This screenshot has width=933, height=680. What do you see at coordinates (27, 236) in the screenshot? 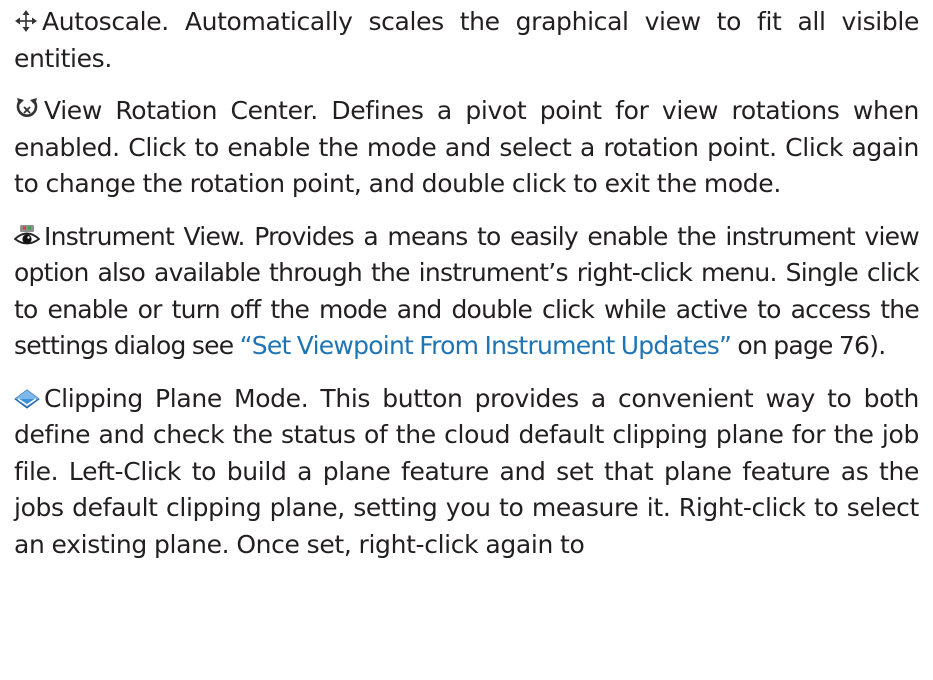
I see `instrument-view-icon` at bounding box center [27, 236].